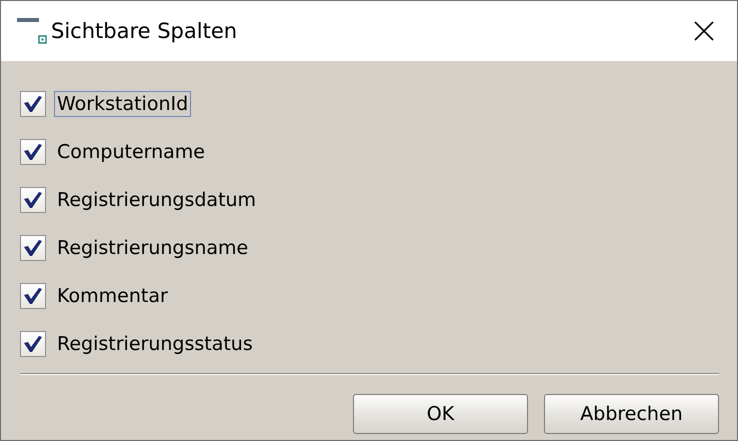 Image resolution: width=738 pixels, height=441 pixels. I want to click on window-title: Sichtbare Spalten, so click(144, 31).